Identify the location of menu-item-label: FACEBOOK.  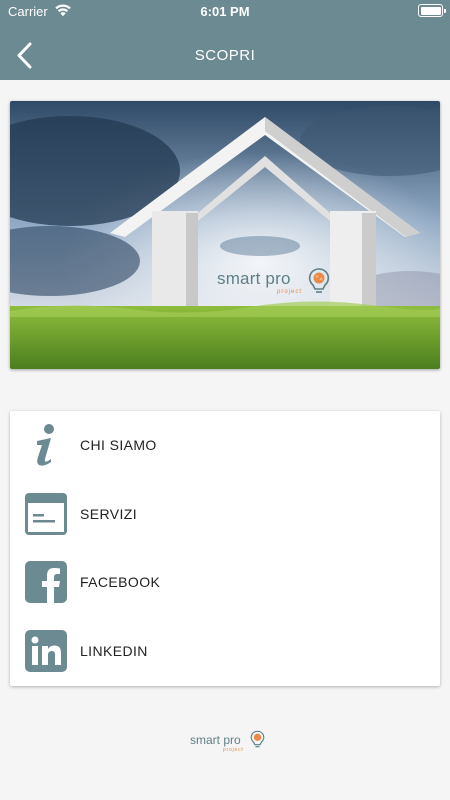
(120, 582).